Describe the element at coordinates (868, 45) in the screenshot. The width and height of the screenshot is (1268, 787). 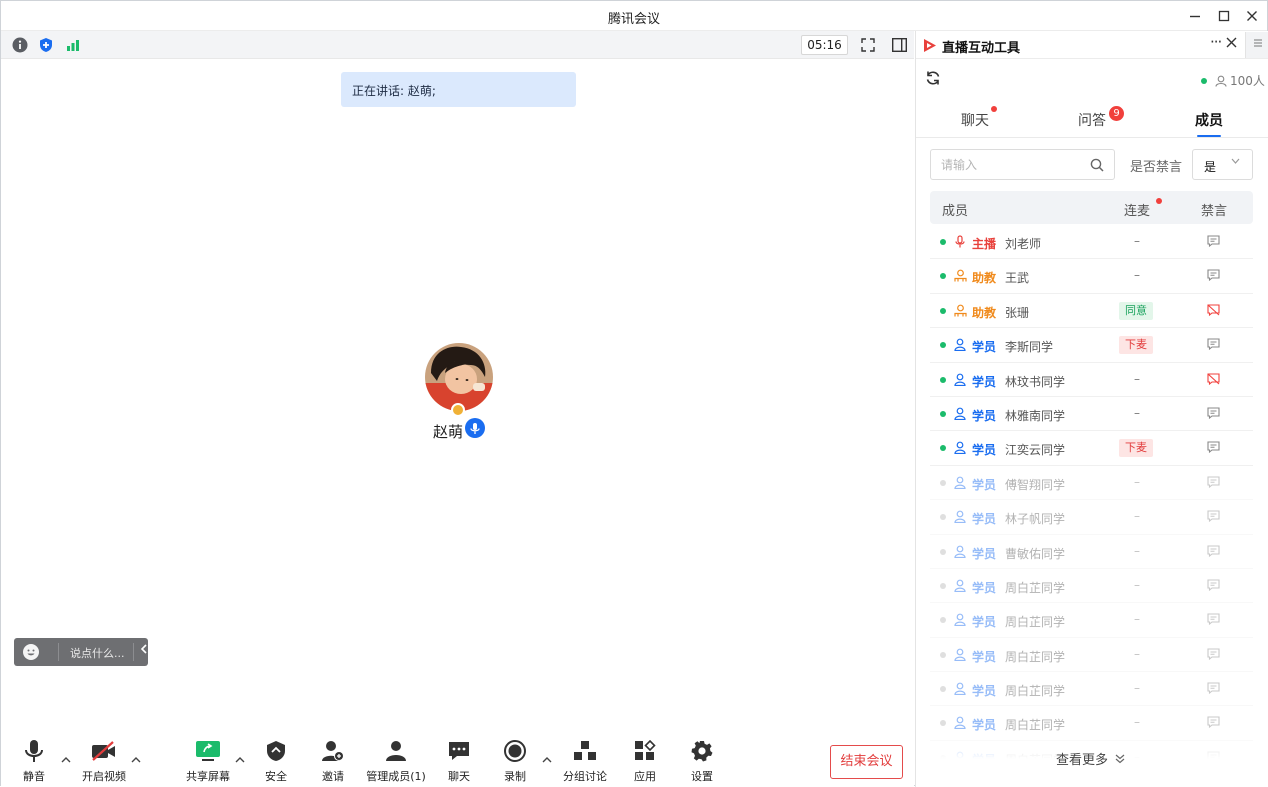
I see `fullscreen-button` at that location.